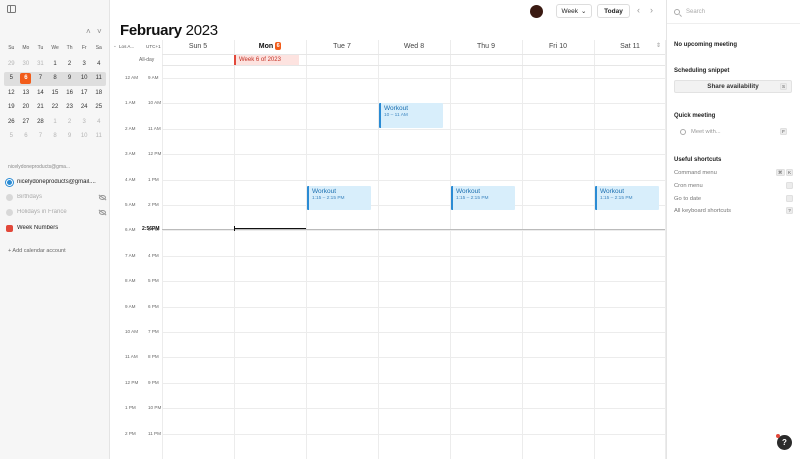 This screenshot has height=459, width=800. What do you see at coordinates (486, 46) in the screenshot?
I see `day-header: Thu 9` at bounding box center [486, 46].